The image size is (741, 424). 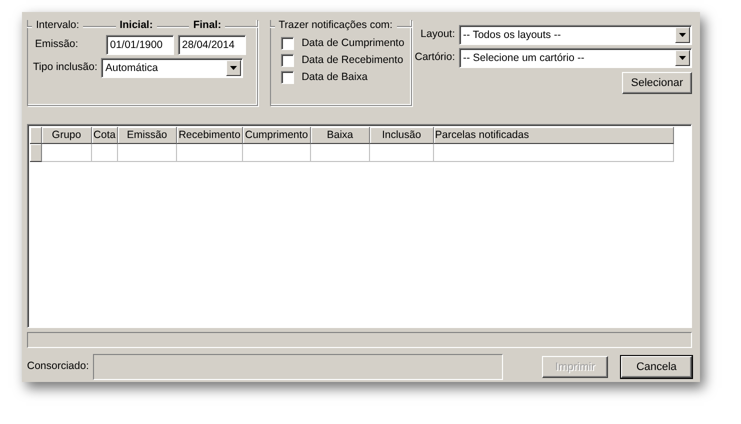 I want to click on row-header-cell, so click(x=36, y=135).